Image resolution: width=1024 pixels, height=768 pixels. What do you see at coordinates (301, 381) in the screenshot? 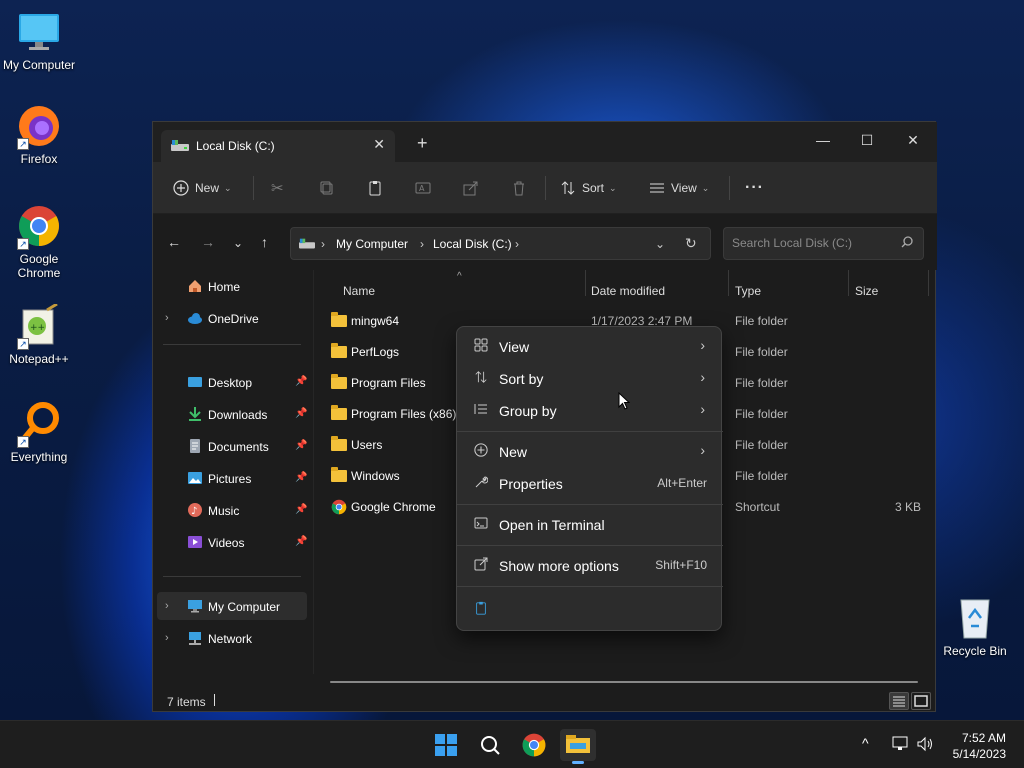
I see `pin-icon: 📌` at bounding box center [301, 381].